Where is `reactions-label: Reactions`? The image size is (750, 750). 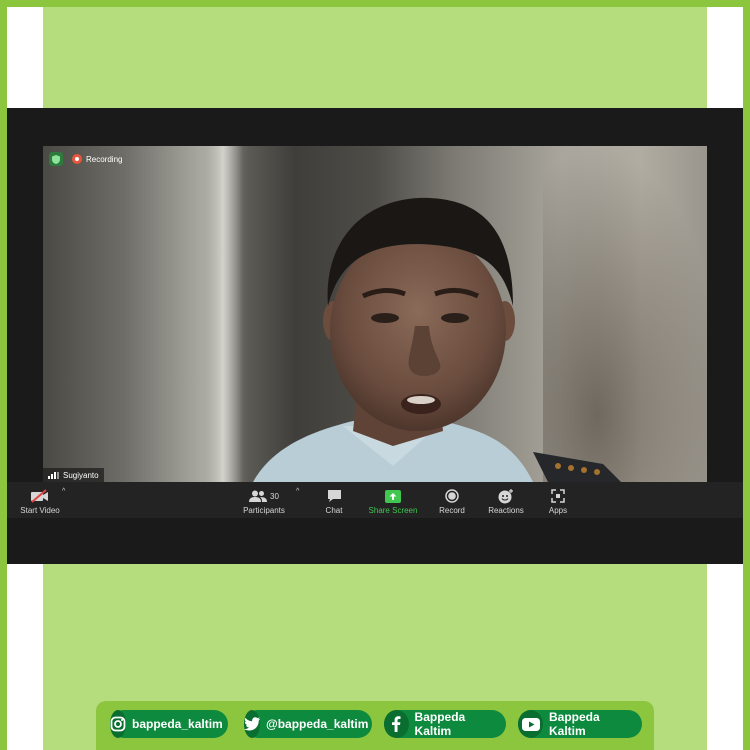
reactions-label: Reactions is located at coordinates (506, 510).